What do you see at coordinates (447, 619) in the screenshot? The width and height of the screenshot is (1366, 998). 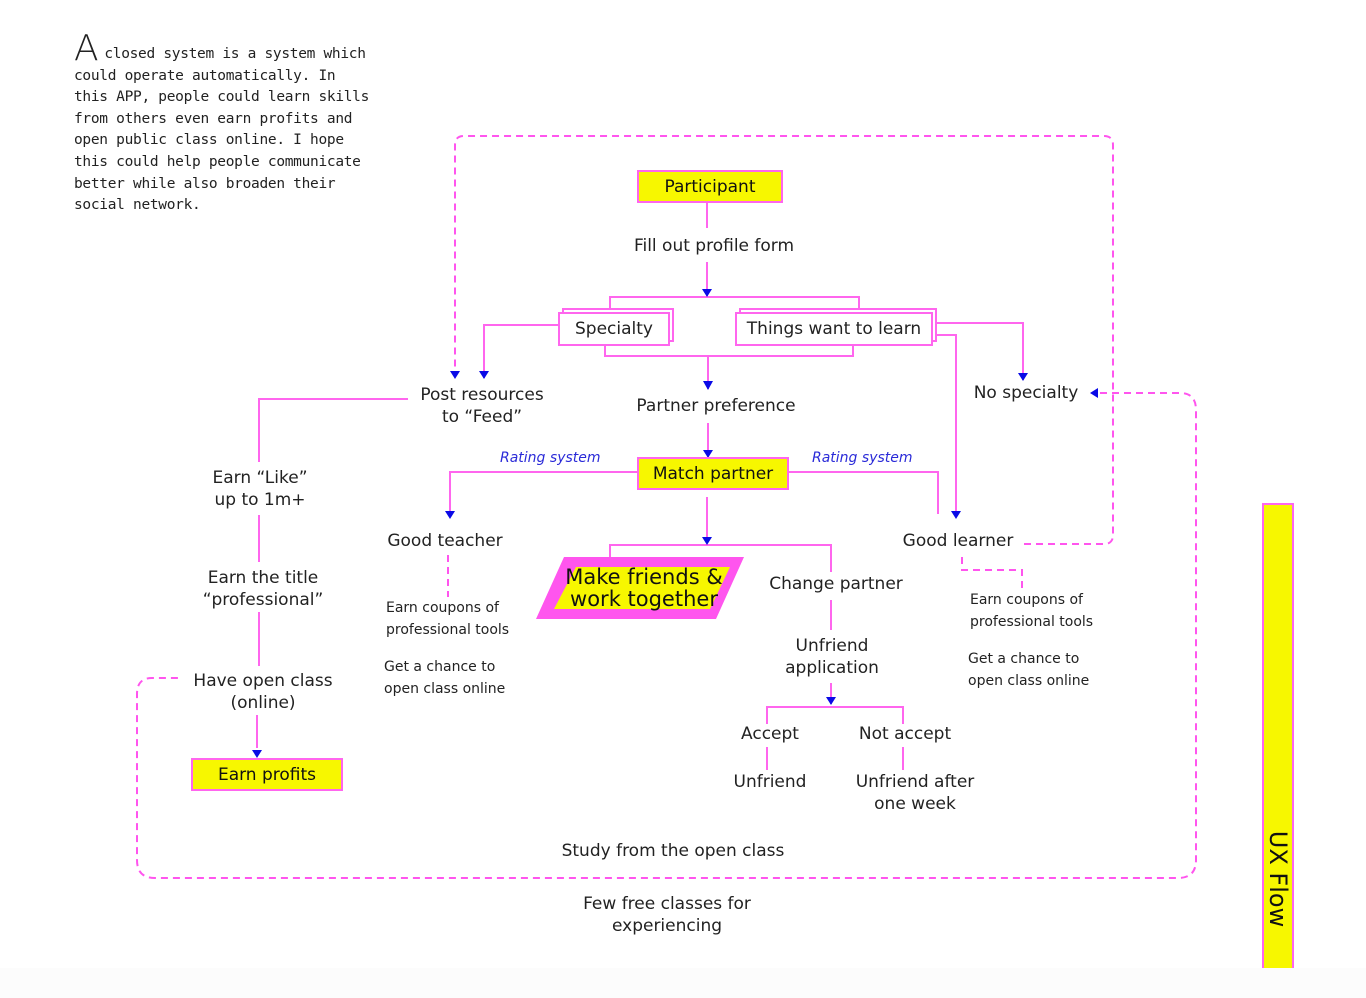 I see `teacher-reward-coupons: Earn coupons of professional tools` at bounding box center [447, 619].